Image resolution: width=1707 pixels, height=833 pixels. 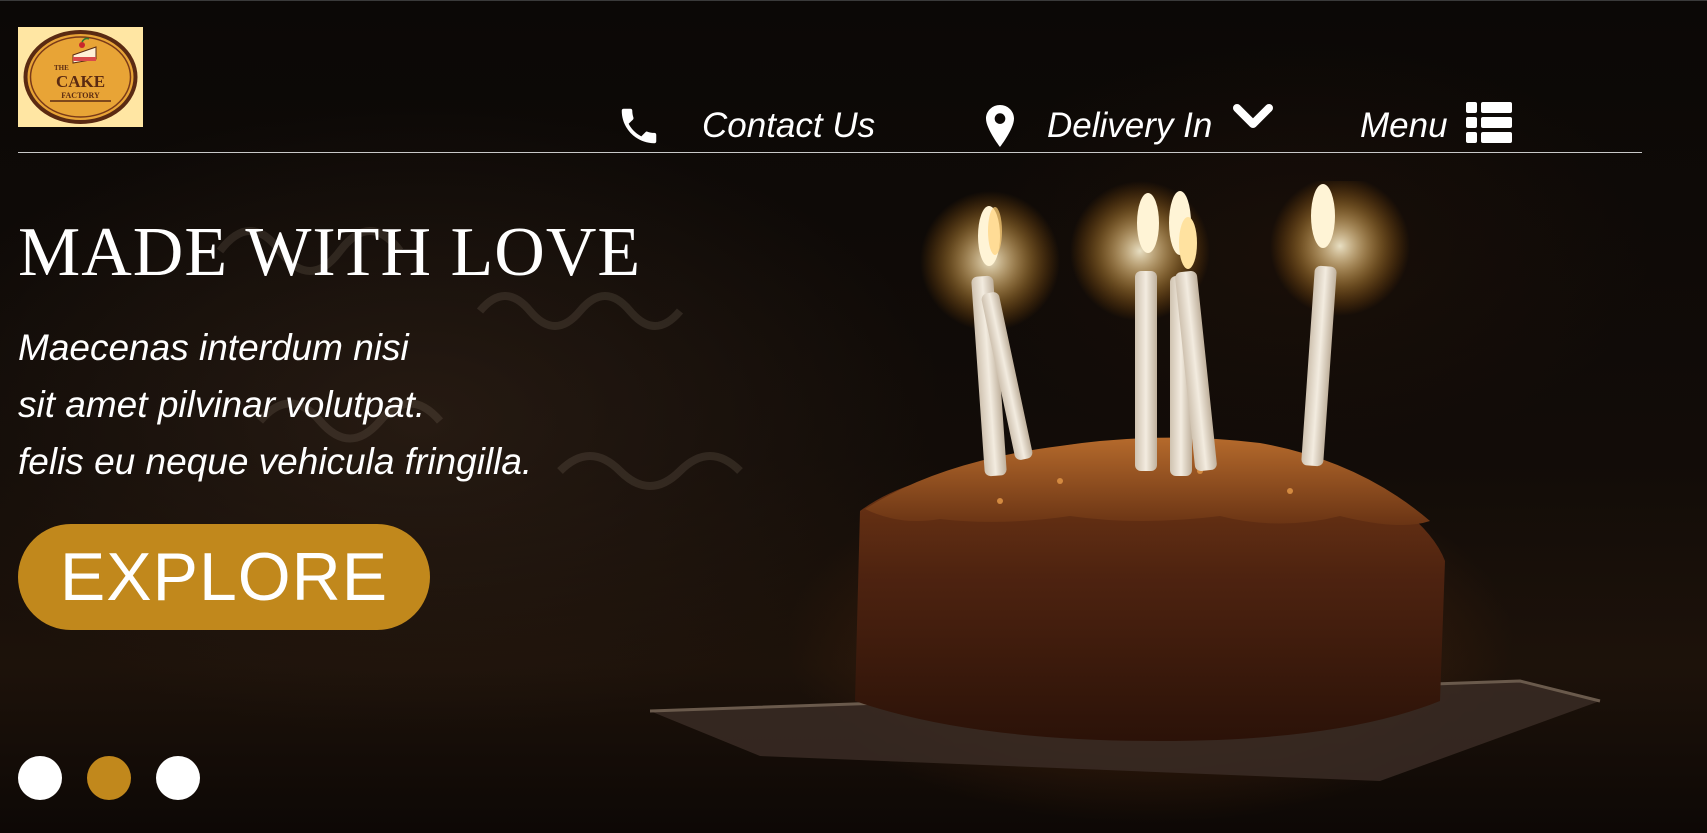 What do you see at coordinates (789, 125) in the screenshot?
I see `contact-us-label: Contact Us` at bounding box center [789, 125].